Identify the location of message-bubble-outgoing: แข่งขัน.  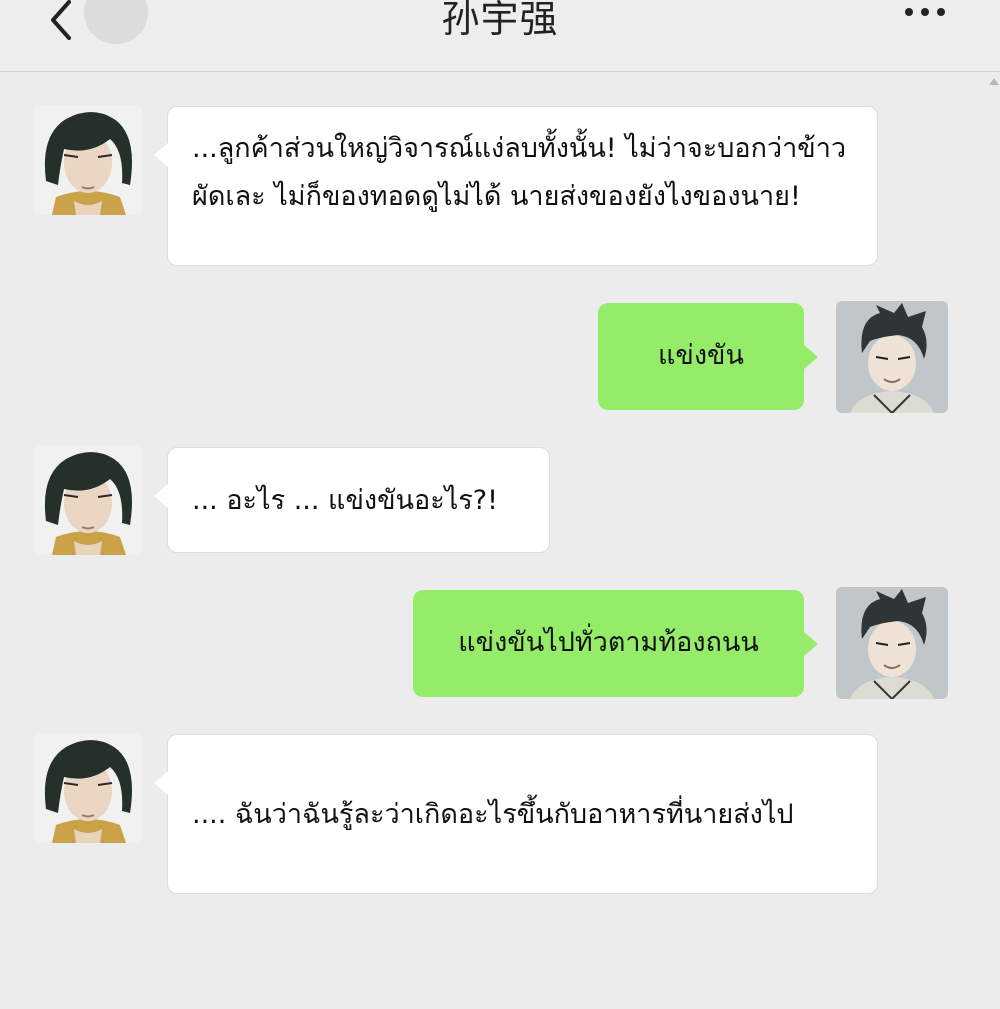
(708, 356).